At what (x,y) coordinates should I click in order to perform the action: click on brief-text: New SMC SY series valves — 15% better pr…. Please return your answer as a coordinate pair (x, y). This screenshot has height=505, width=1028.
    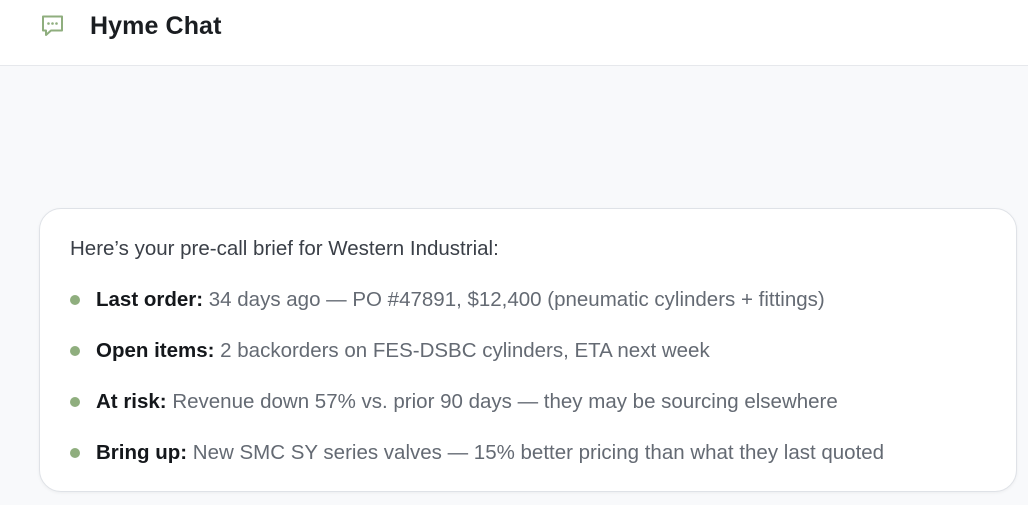
    Looking at the image, I should click on (538, 452).